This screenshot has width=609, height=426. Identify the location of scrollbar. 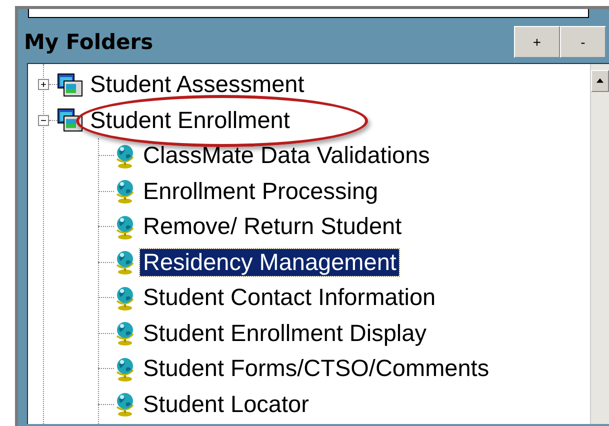
(599, 244).